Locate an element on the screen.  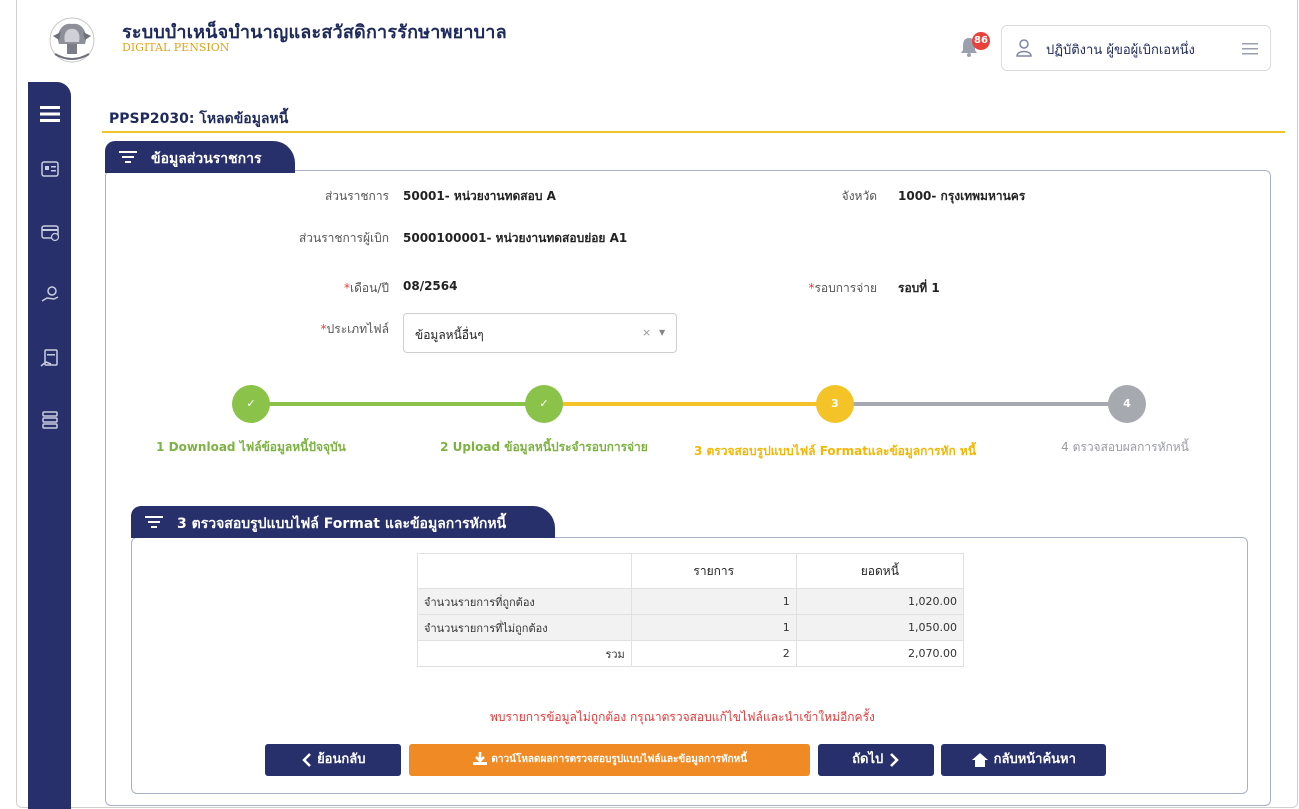
file-type-select: ข้อมูลหนี้อื่นๆ × ▼ is located at coordinates (540, 333).